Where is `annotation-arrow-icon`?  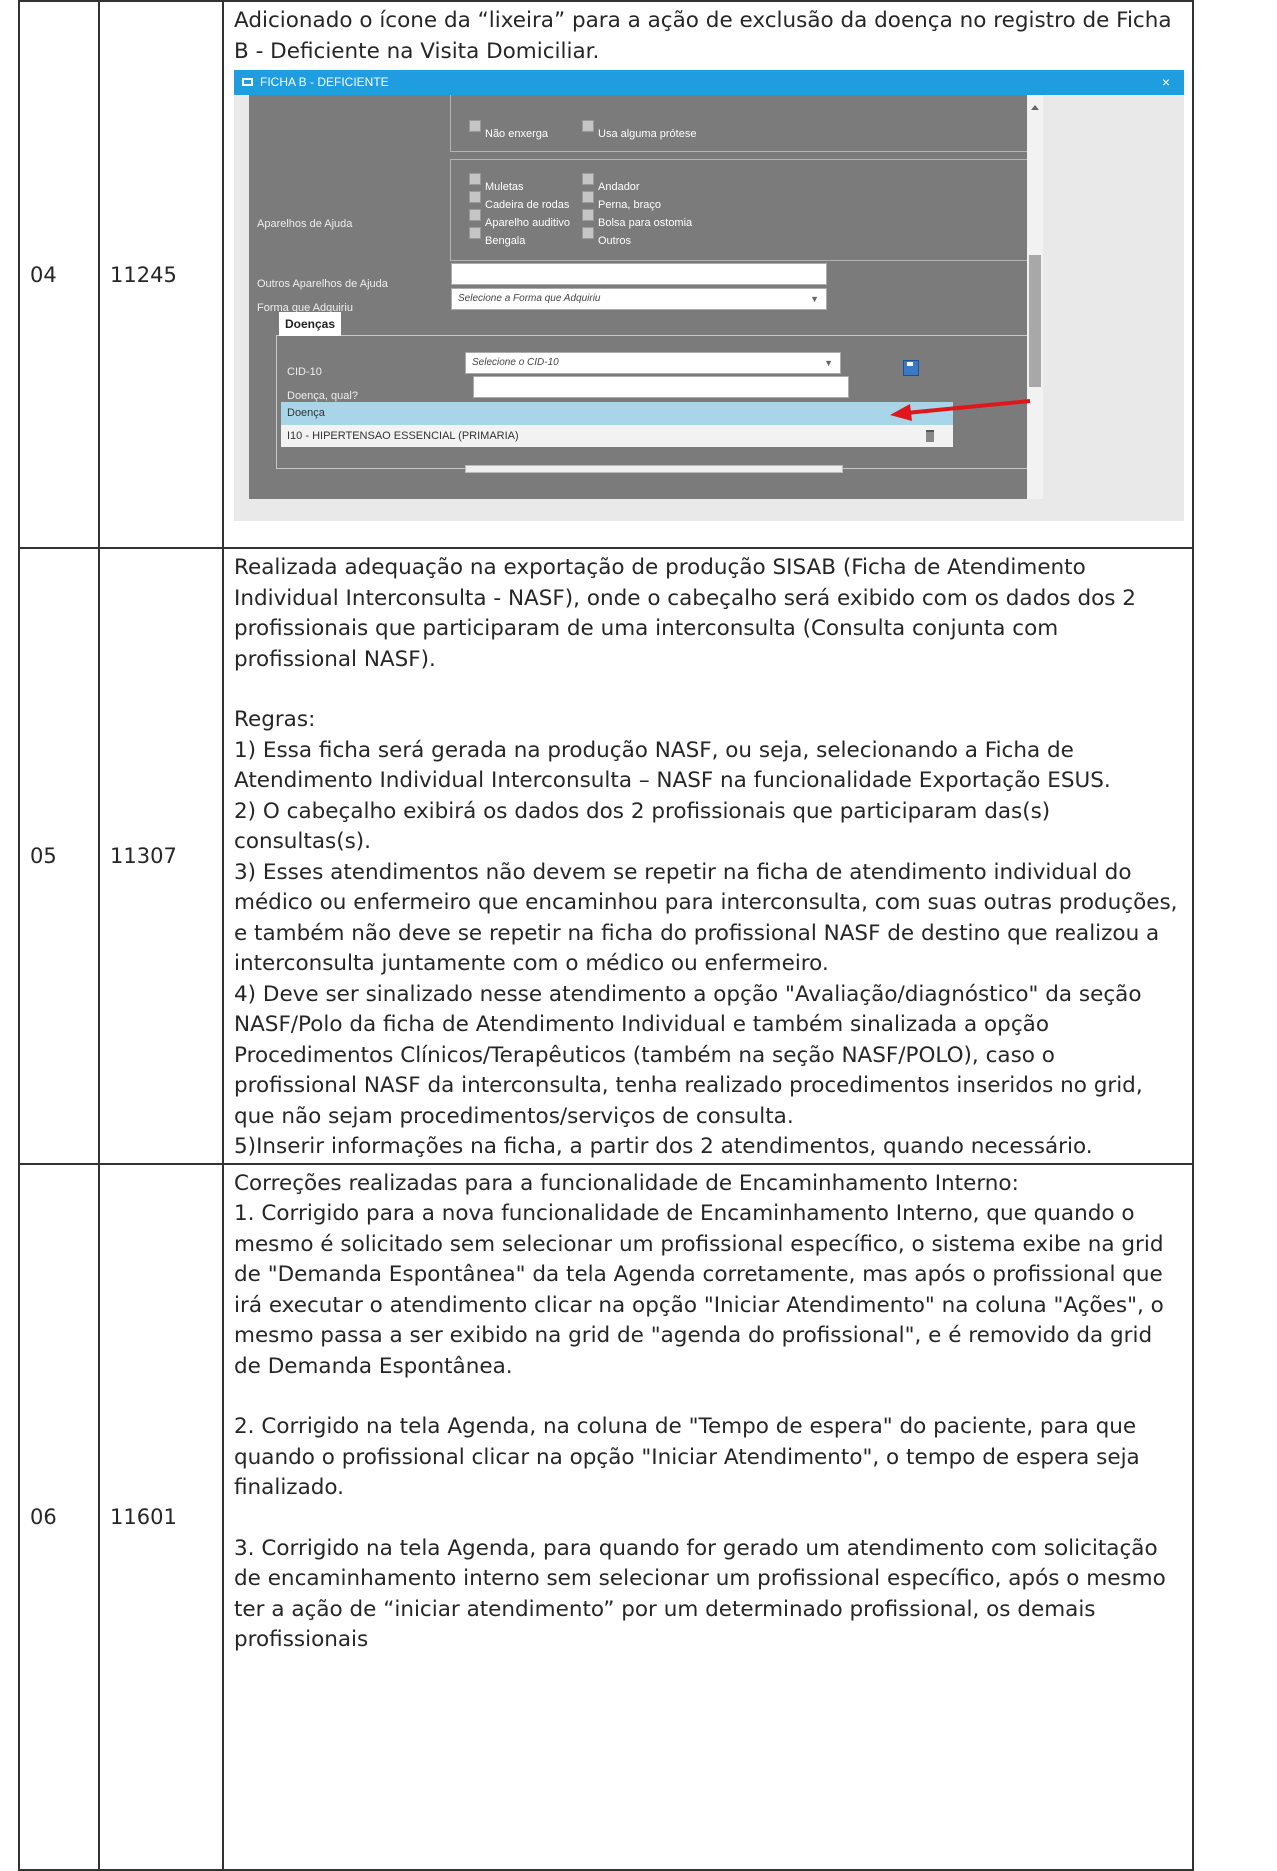 annotation-arrow-icon is located at coordinates (960, 410).